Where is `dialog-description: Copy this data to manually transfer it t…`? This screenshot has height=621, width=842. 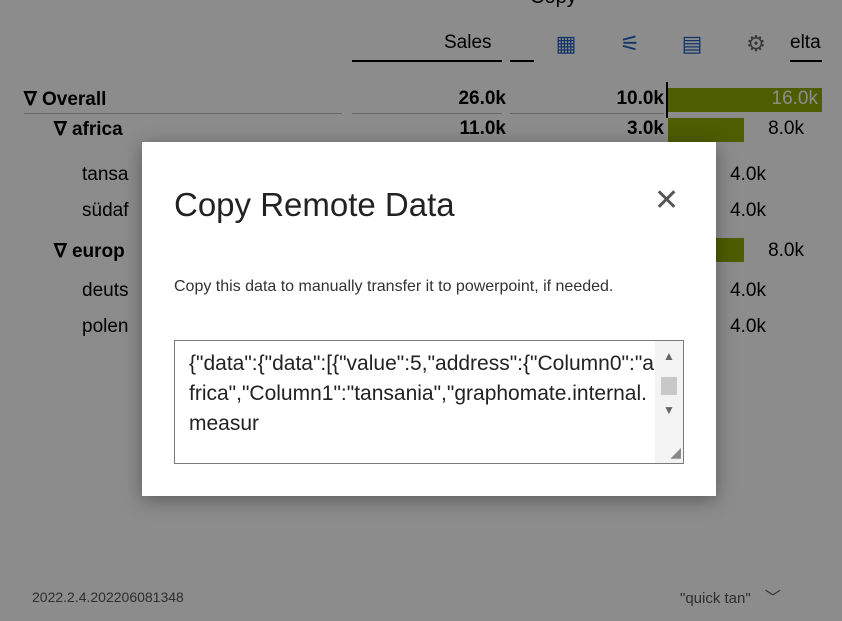 dialog-description: Copy this data to manually transfer it t… is located at coordinates (394, 286).